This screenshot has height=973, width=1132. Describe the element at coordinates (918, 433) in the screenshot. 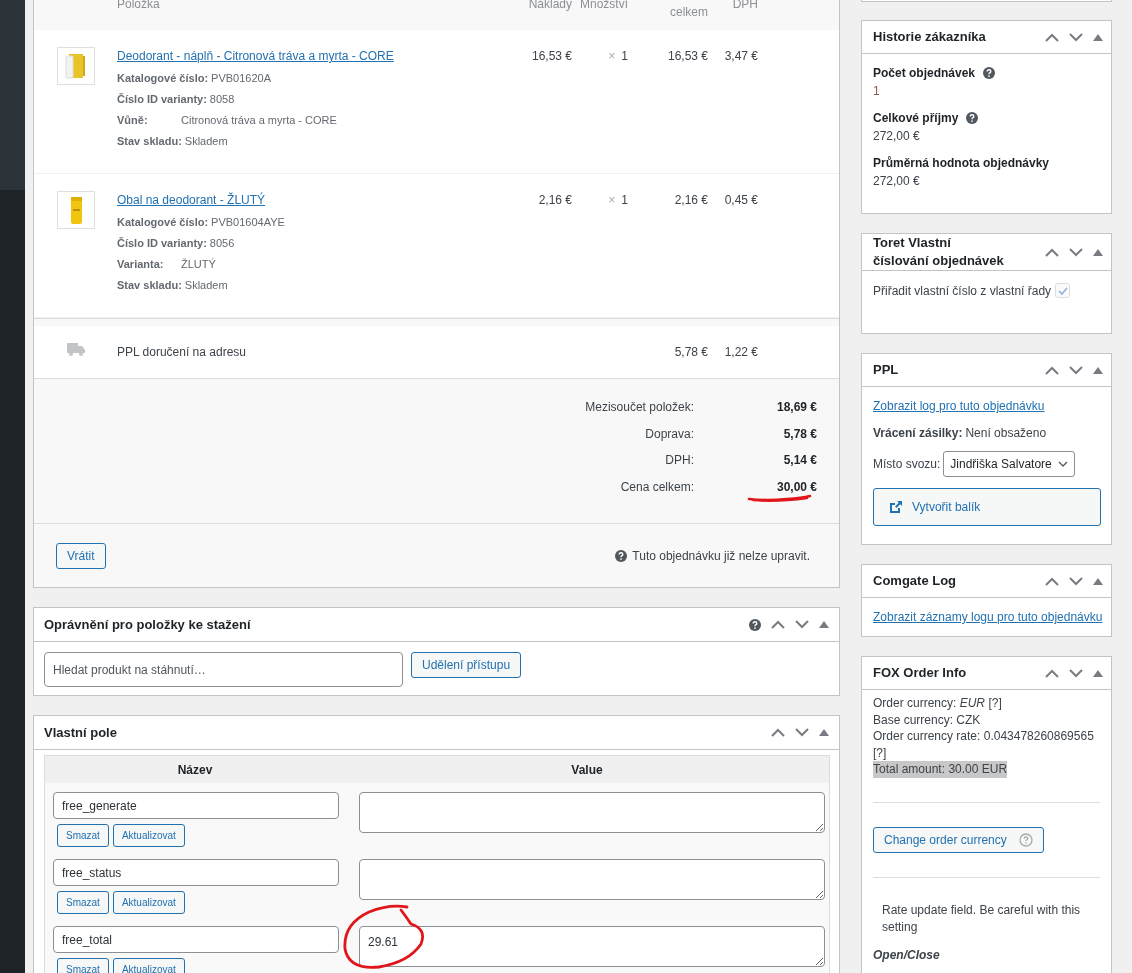

I see `return-label: Vrácení zásilky:` at that location.